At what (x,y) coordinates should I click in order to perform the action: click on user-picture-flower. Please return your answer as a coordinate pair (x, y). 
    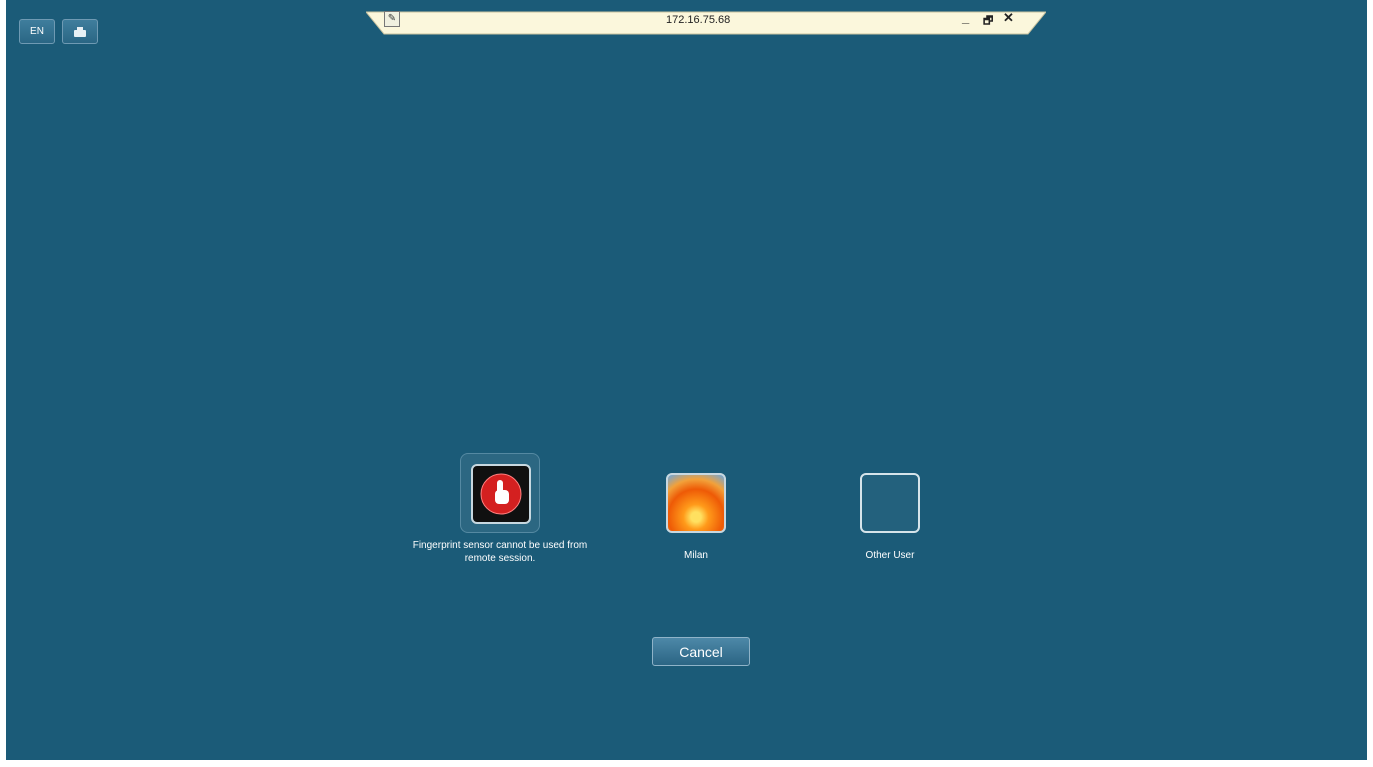
    Looking at the image, I should click on (696, 503).